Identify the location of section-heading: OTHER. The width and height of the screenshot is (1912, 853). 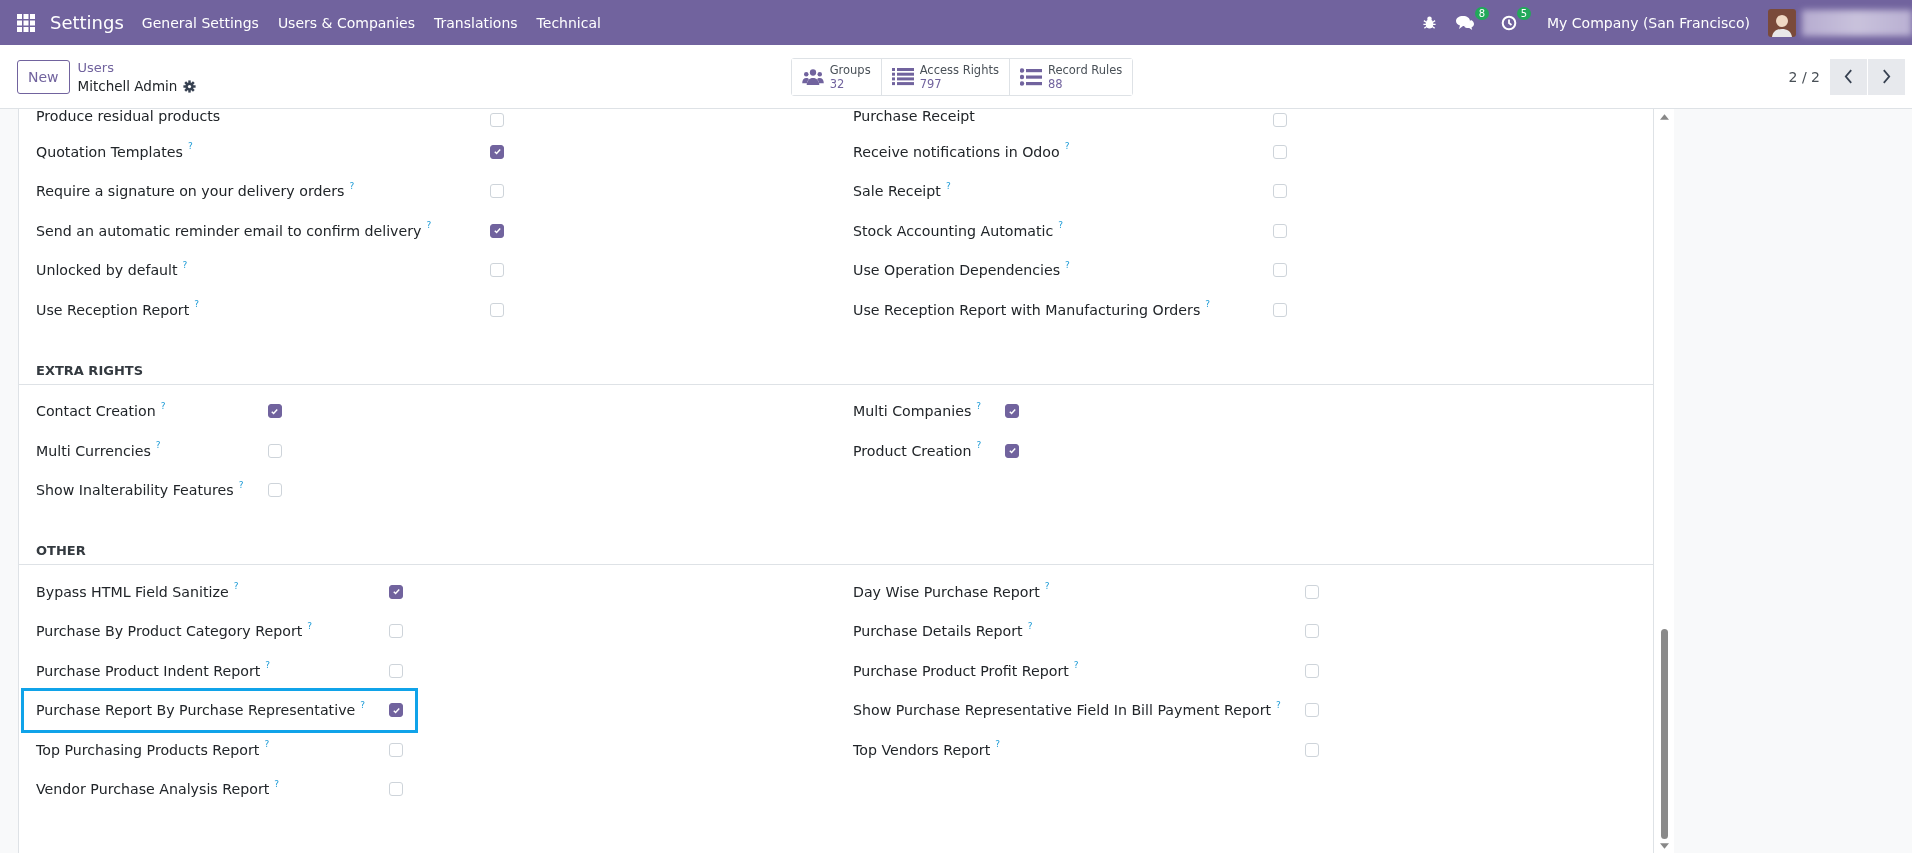
(61, 550).